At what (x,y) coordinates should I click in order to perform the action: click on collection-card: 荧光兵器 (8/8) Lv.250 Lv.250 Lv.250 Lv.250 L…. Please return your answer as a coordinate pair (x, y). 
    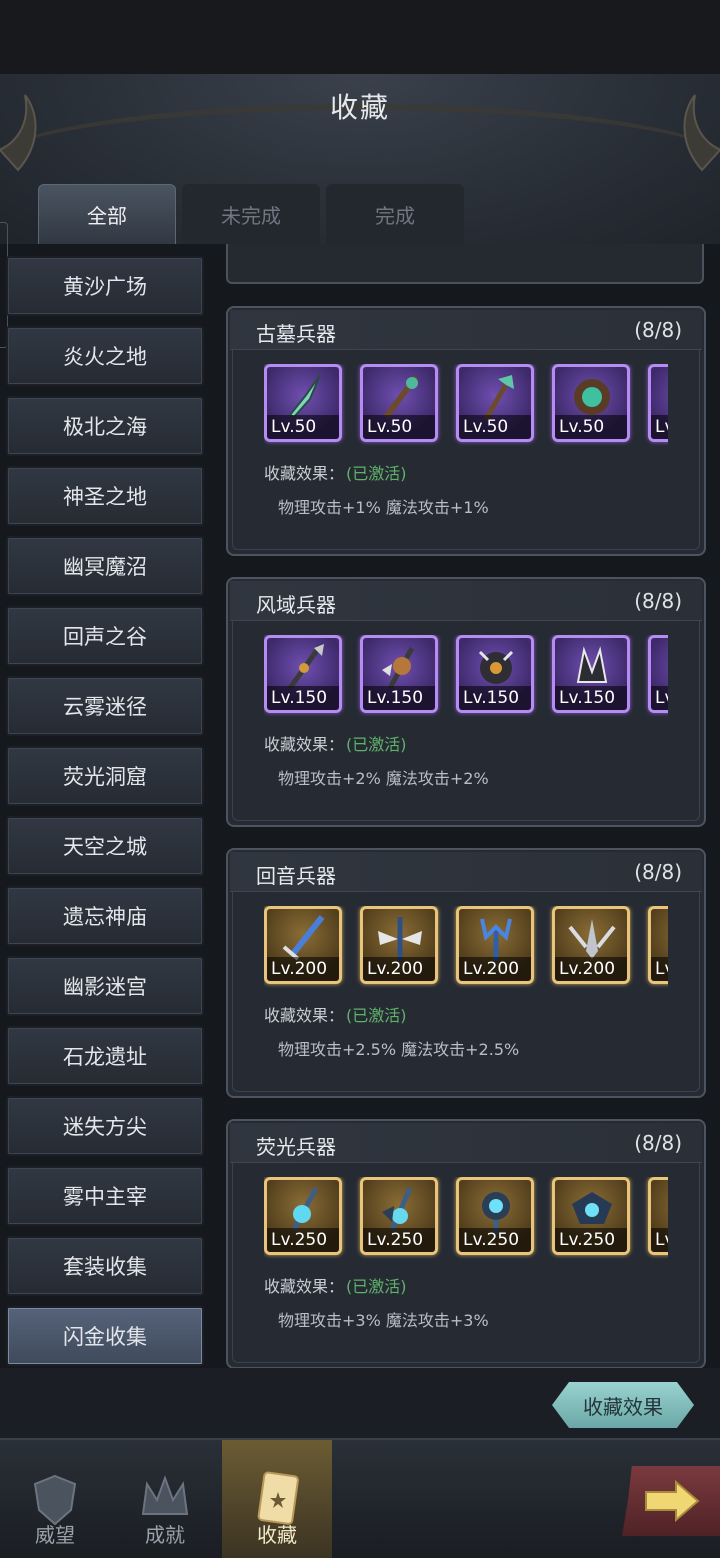
    Looking at the image, I should click on (466, 1243).